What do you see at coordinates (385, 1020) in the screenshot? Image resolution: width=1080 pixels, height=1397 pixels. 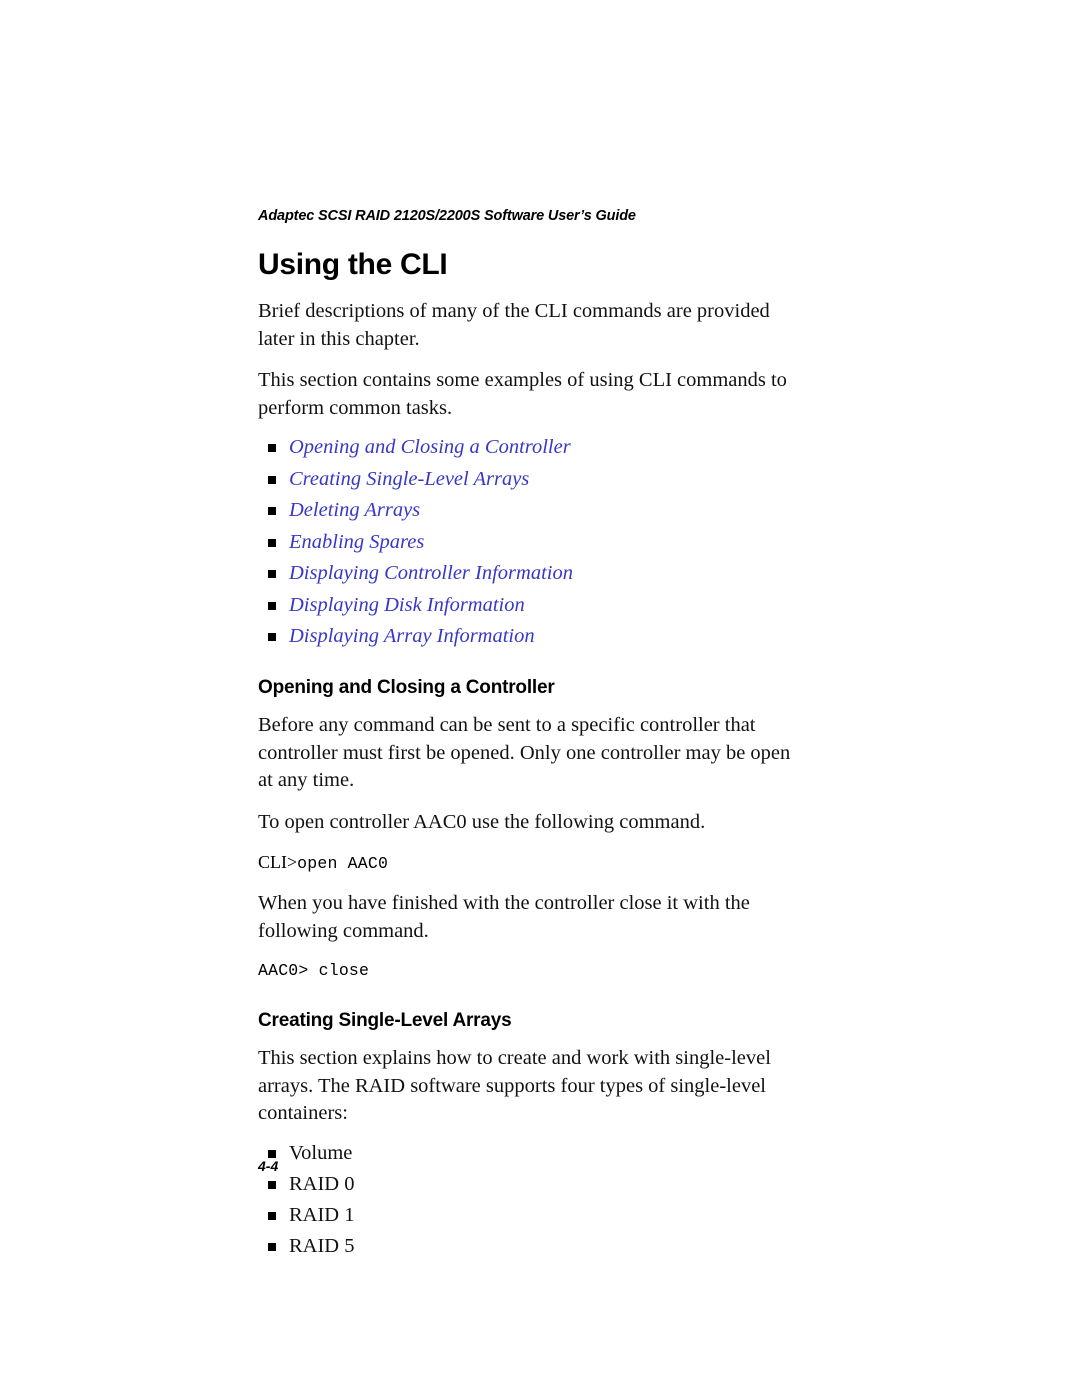 I see `section-heading-creating-single-level-arrays: Creating Single-Level Arrays` at bounding box center [385, 1020].